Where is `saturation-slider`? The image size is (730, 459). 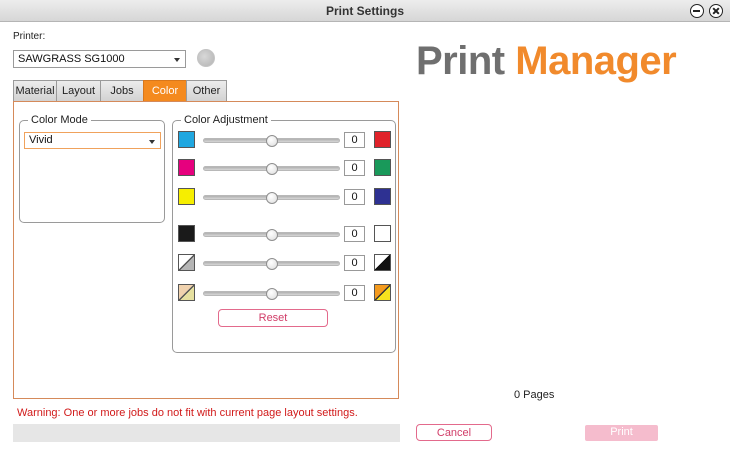
saturation-slider is located at coordinates (271, 294).